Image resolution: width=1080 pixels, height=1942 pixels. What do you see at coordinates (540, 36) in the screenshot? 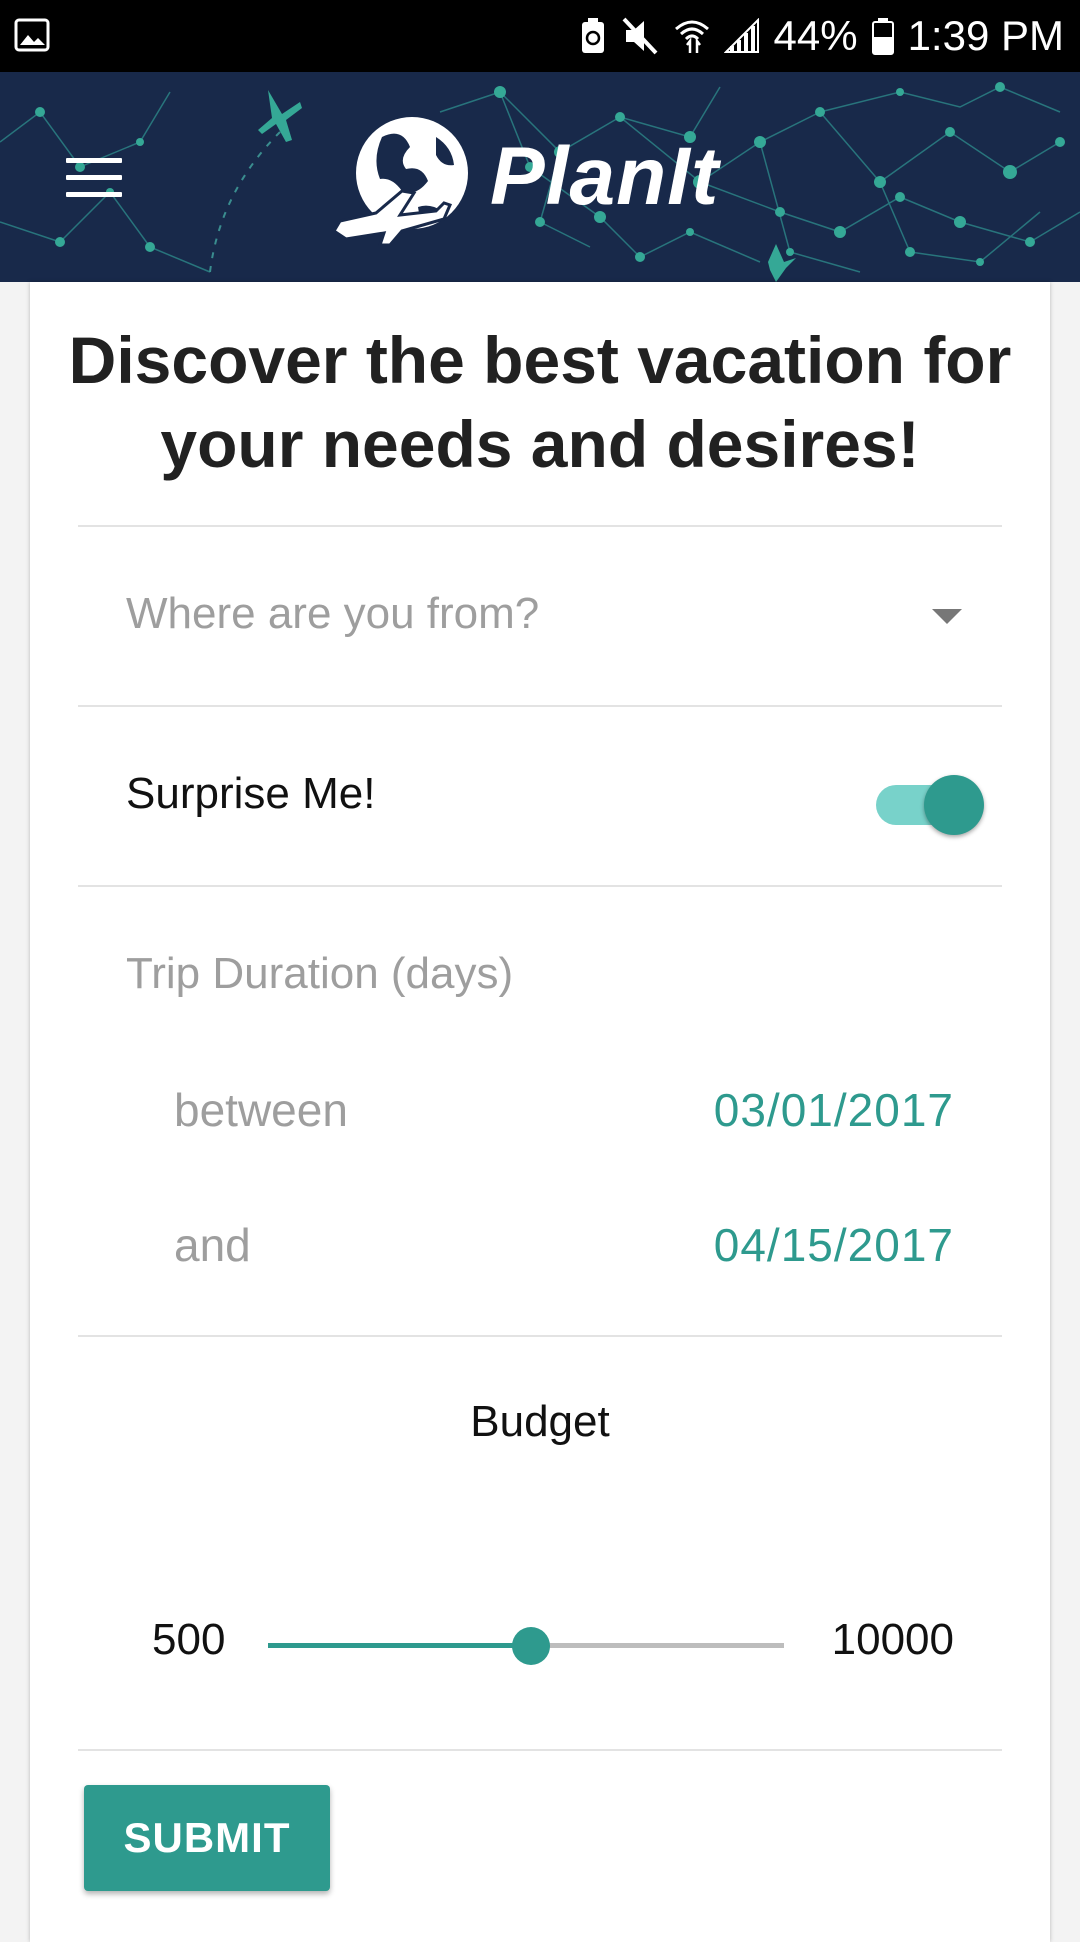
I see `status-bar: 44% 1:39 PM` at bounding box center [540, 36].